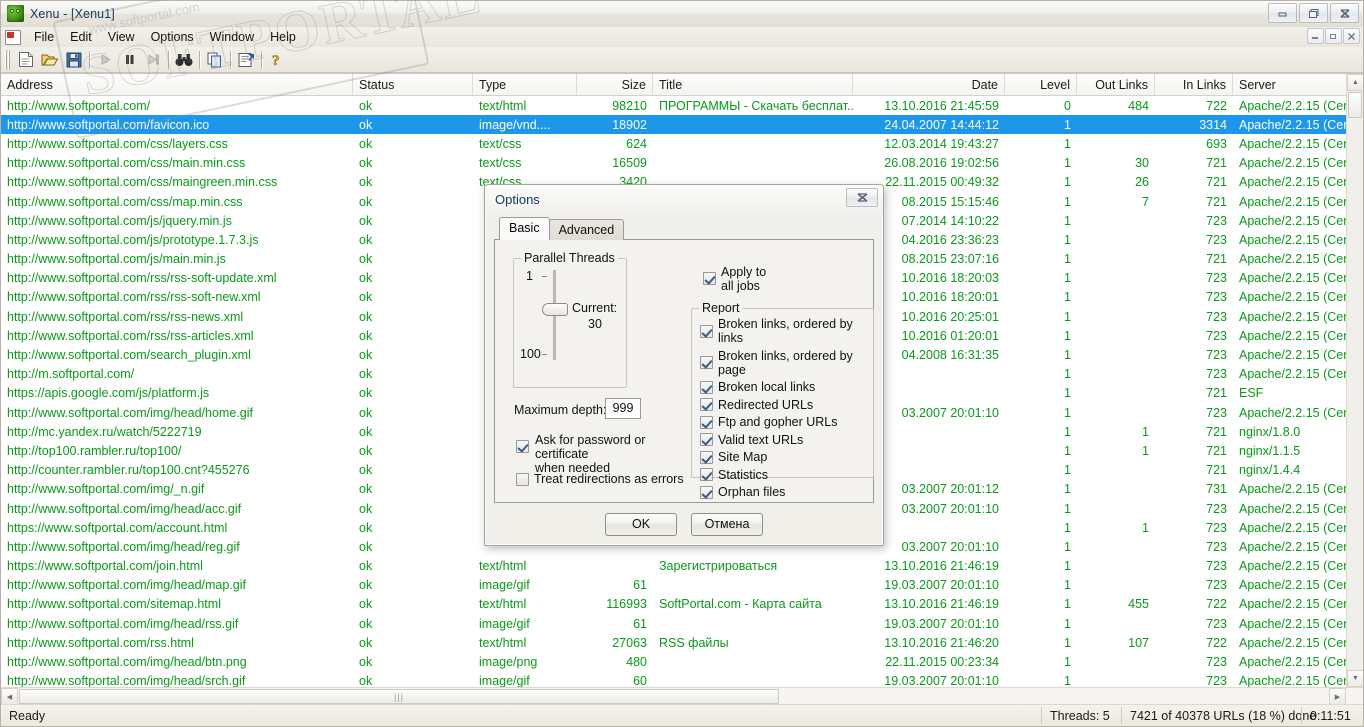 Image resolution: width=1364 pixels, height=727 pixels. Describe the element at coordinates (671, 84) in the screenshot. I see `column-header-label: Title` at that location.